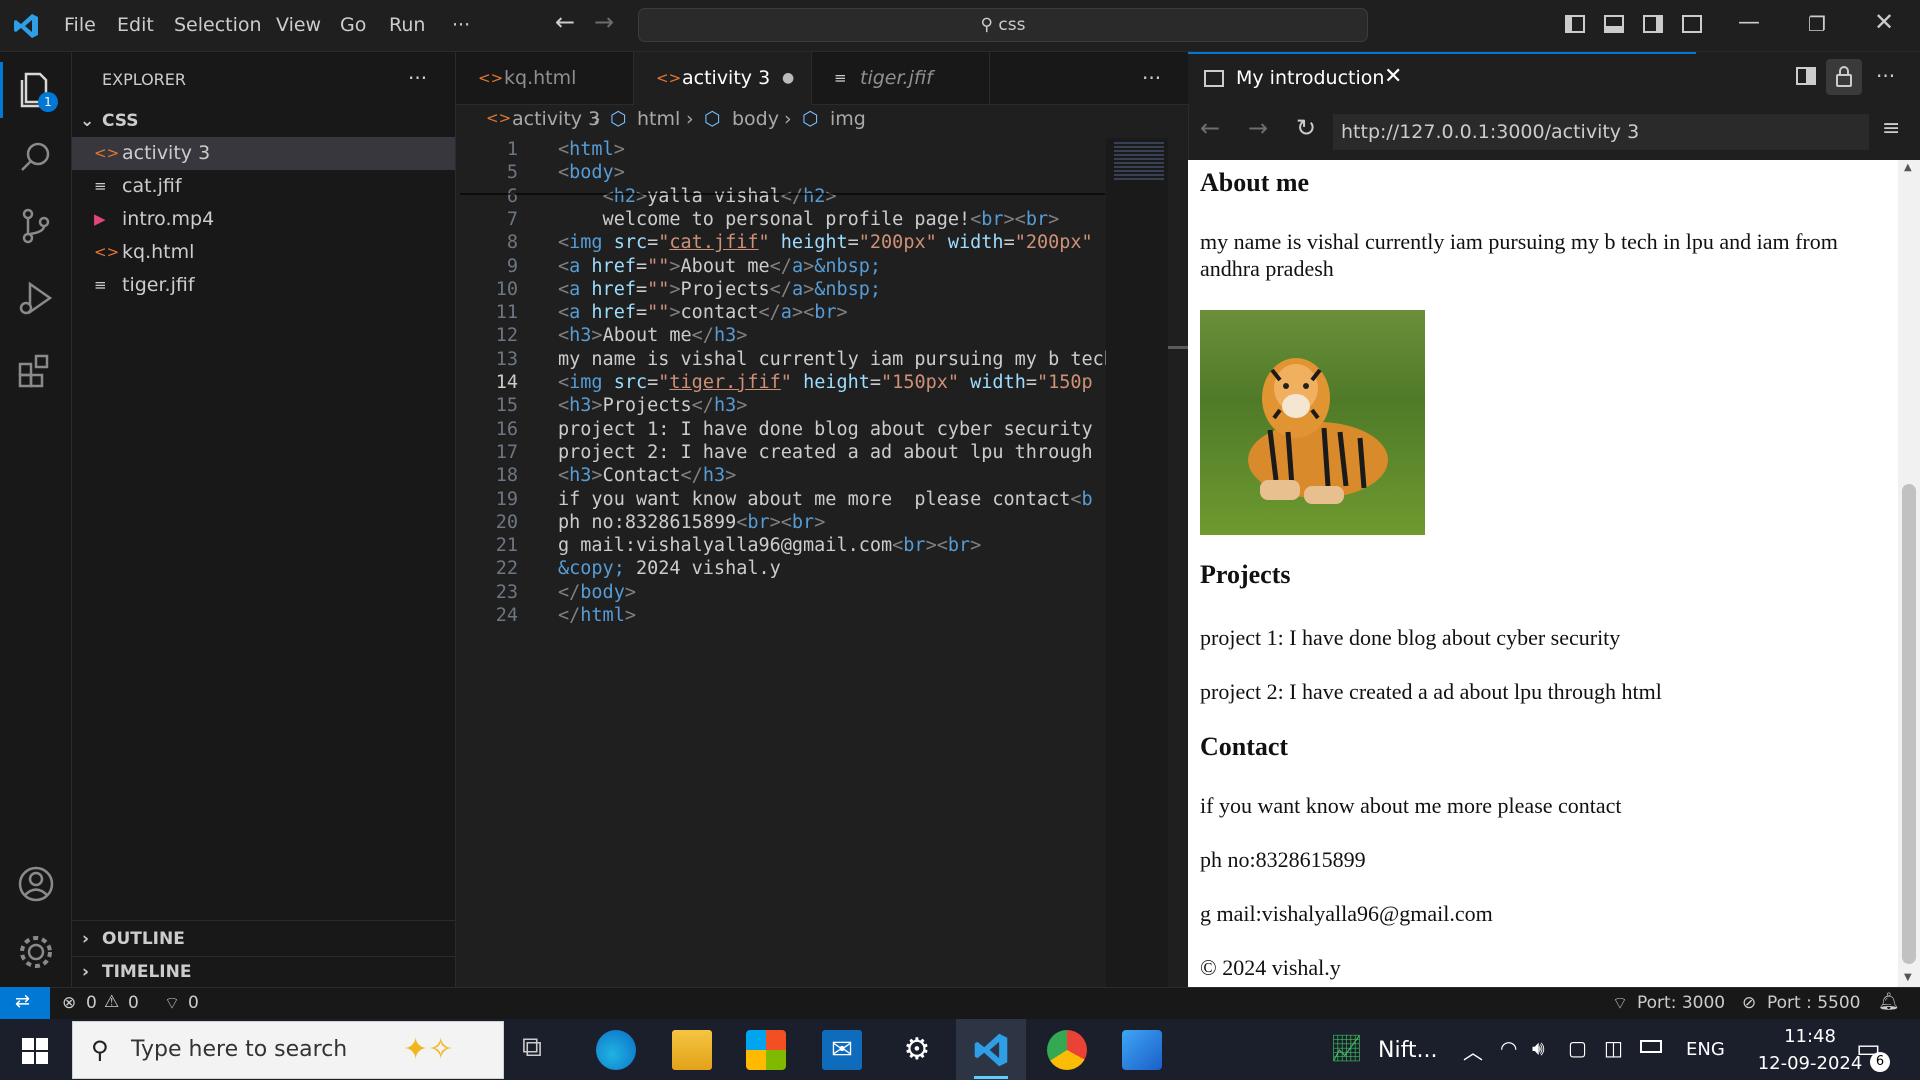  Describe the element at coordinates (1810, 1036) in the screenshot. I see `clock-time: 11:48` at that location.